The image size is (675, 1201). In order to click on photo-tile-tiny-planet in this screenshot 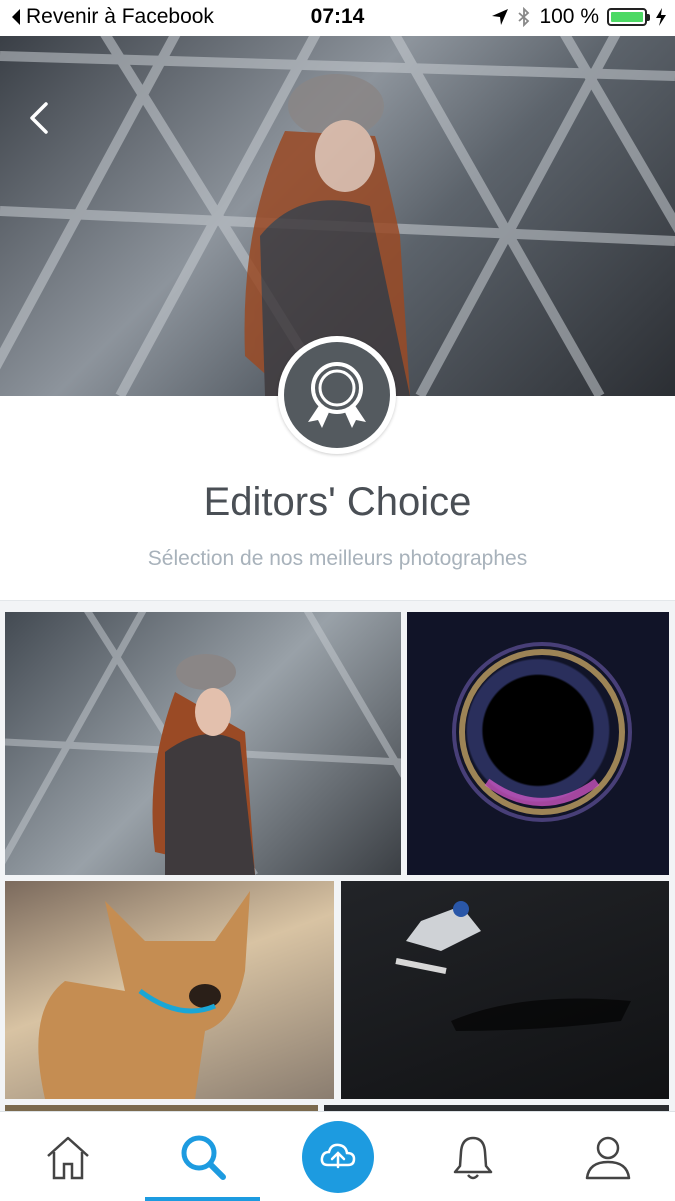, I will do `click(538, 743)`.